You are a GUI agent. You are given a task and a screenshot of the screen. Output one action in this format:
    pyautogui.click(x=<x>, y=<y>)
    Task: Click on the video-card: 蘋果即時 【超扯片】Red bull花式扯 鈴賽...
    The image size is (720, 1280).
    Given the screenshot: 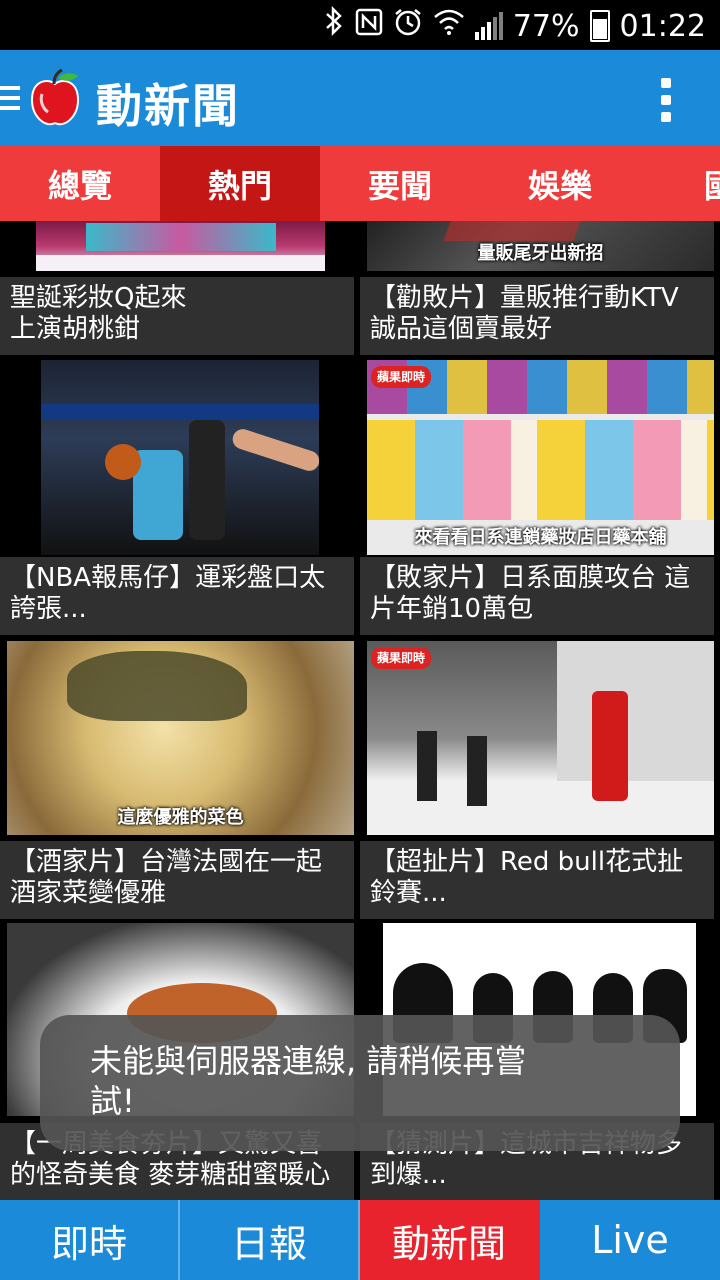 What is the action you would take?
    pyautogui.click(x=540, y=781)
    